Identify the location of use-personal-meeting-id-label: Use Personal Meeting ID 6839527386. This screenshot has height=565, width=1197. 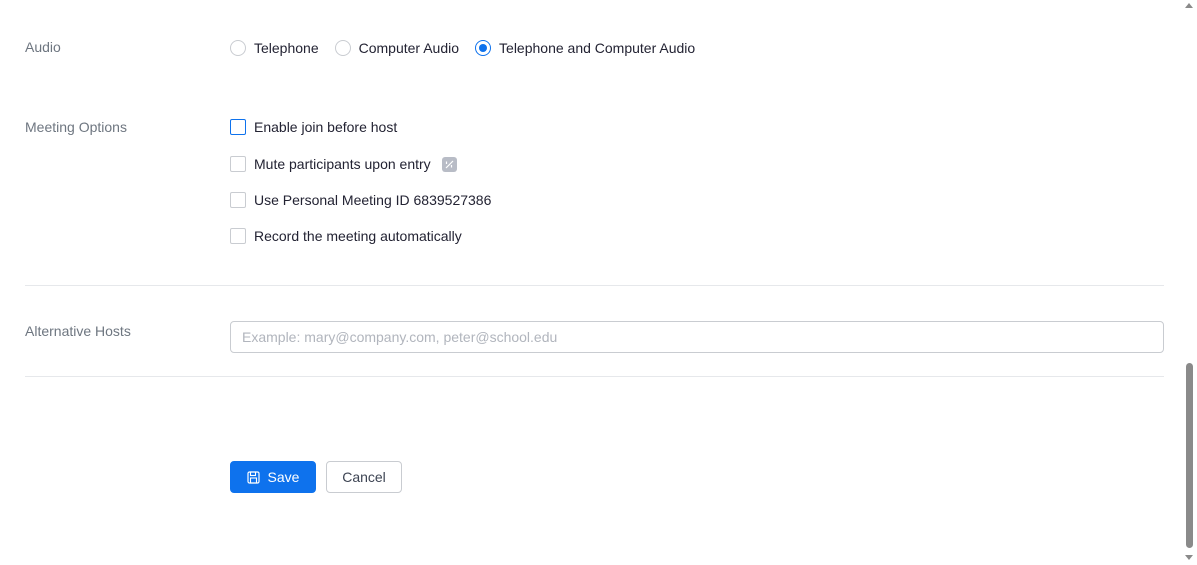
(373, 200).